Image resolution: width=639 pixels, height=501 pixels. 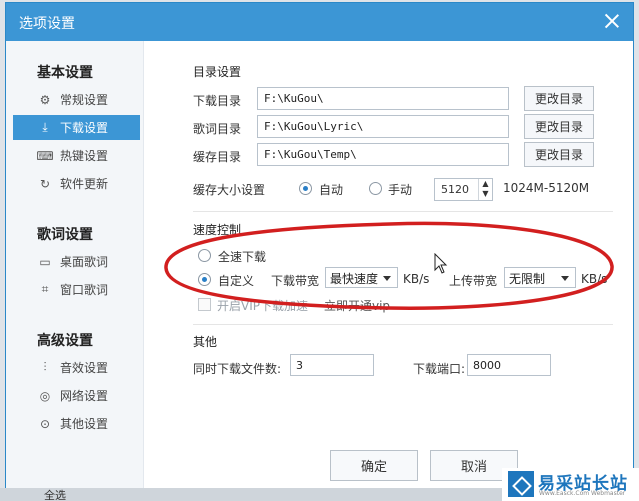 What do you see at coordinates (45, 183) in the screenshot?
I see `refresh-icon: ↻` at bounding box center [45, 183].